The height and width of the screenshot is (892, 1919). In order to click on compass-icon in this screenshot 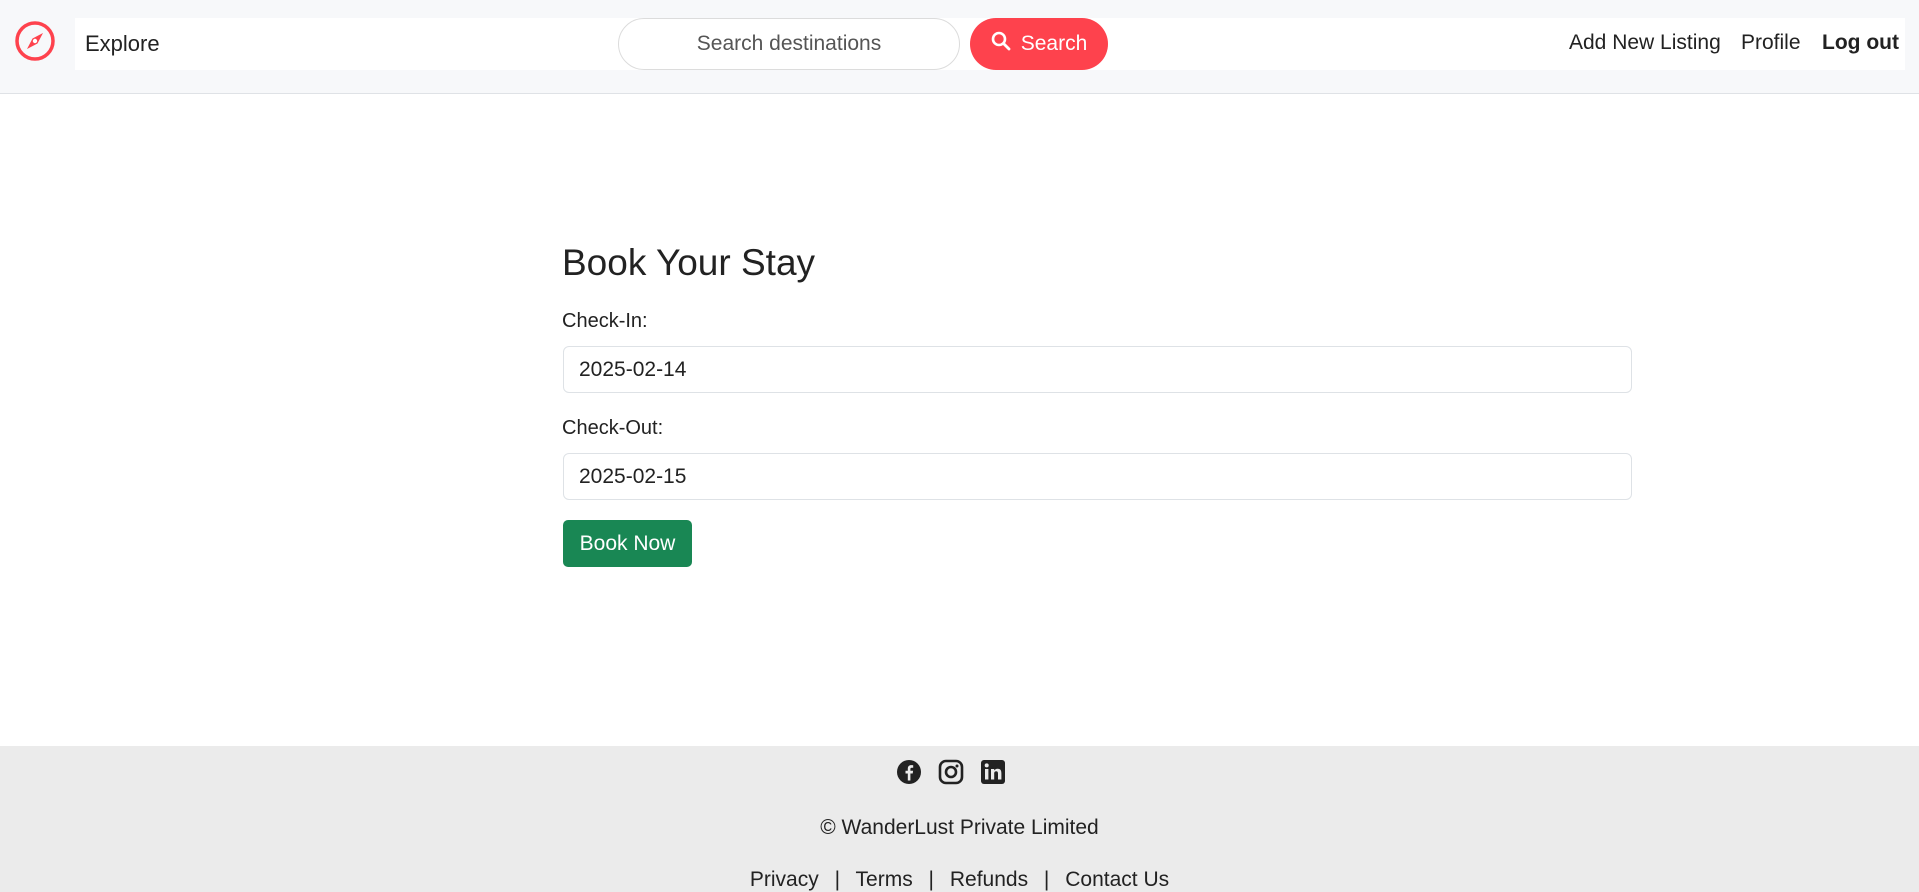, I will do `click(35, 41)`.